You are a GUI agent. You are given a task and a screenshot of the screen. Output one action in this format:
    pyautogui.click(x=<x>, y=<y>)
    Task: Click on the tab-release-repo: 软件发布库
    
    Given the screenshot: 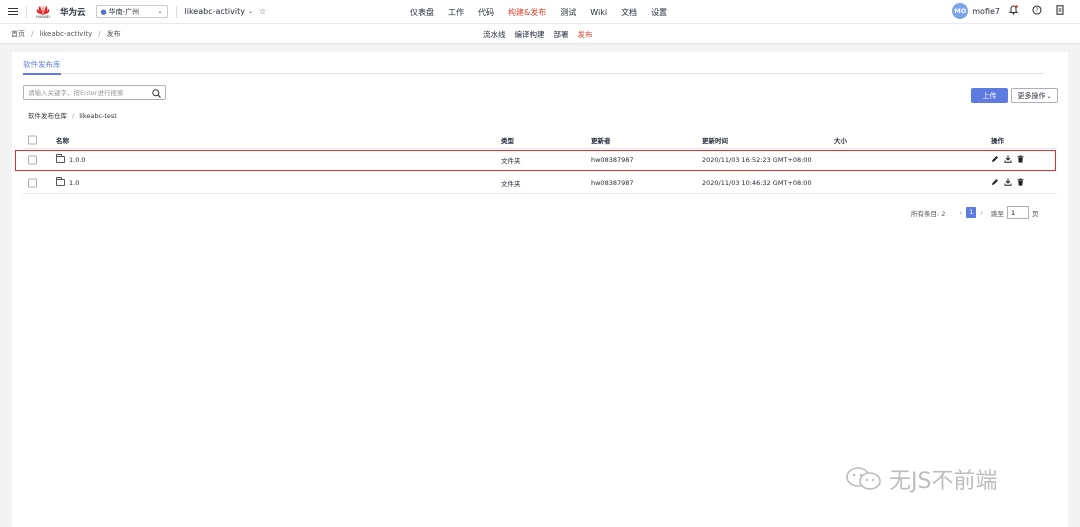 What is the action you would take?
    pyautogui.click(x=42, y=67)
    